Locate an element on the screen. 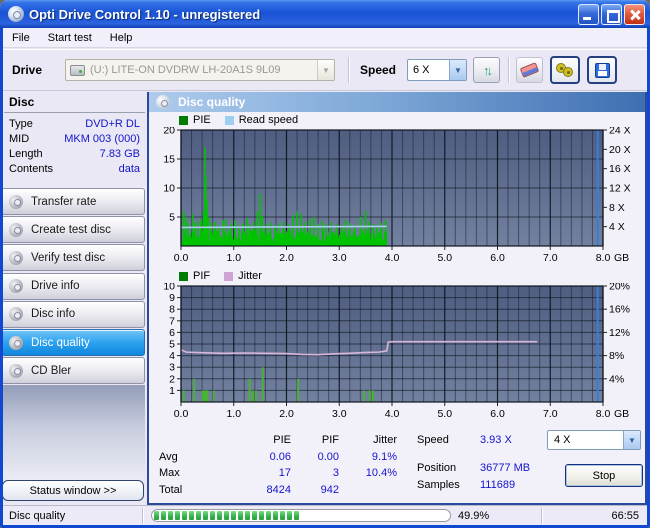 This screenshot has height=528, width=650. status-window-button-label: Status window >> is located at coordinates (73, 490).